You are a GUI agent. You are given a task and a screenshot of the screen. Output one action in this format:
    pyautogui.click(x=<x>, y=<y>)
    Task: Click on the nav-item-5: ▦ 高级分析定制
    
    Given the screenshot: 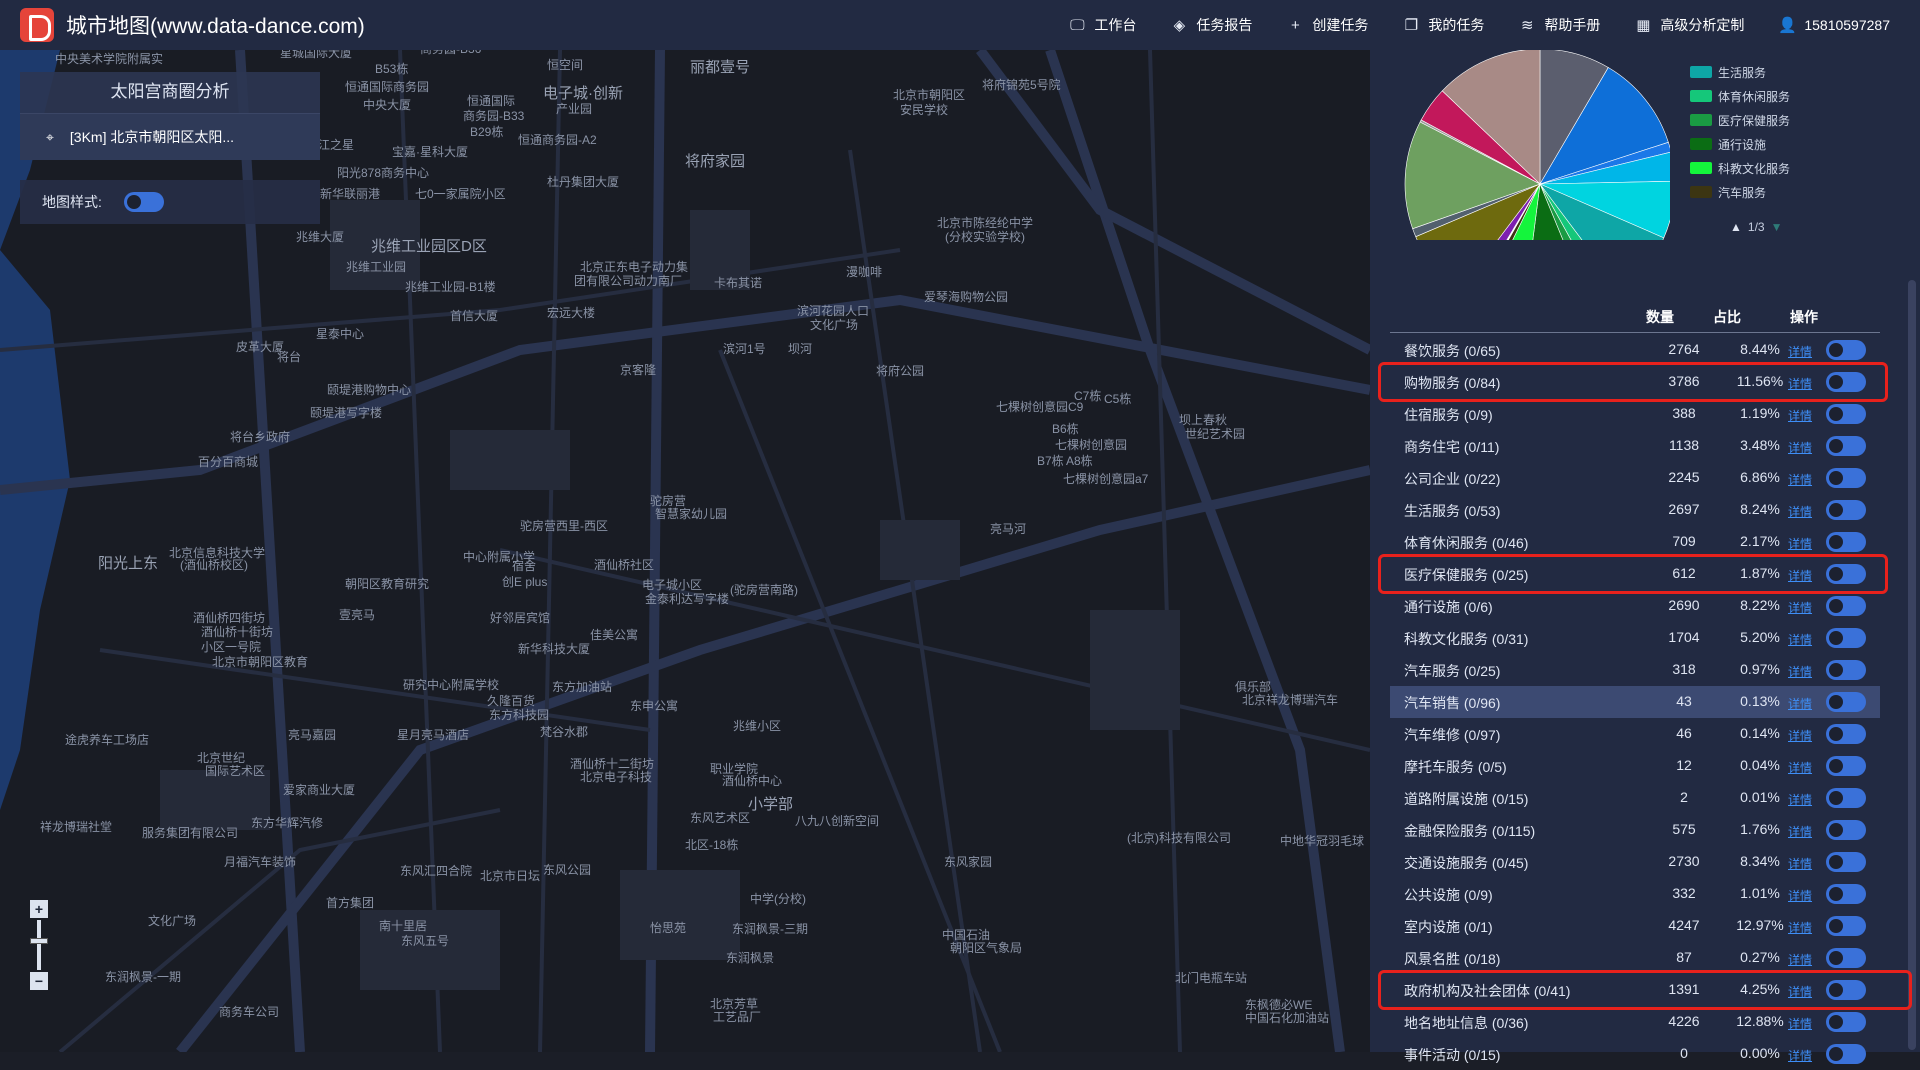 What is the action you would take?
    pyautogui.click(x=1689, y=25)
    